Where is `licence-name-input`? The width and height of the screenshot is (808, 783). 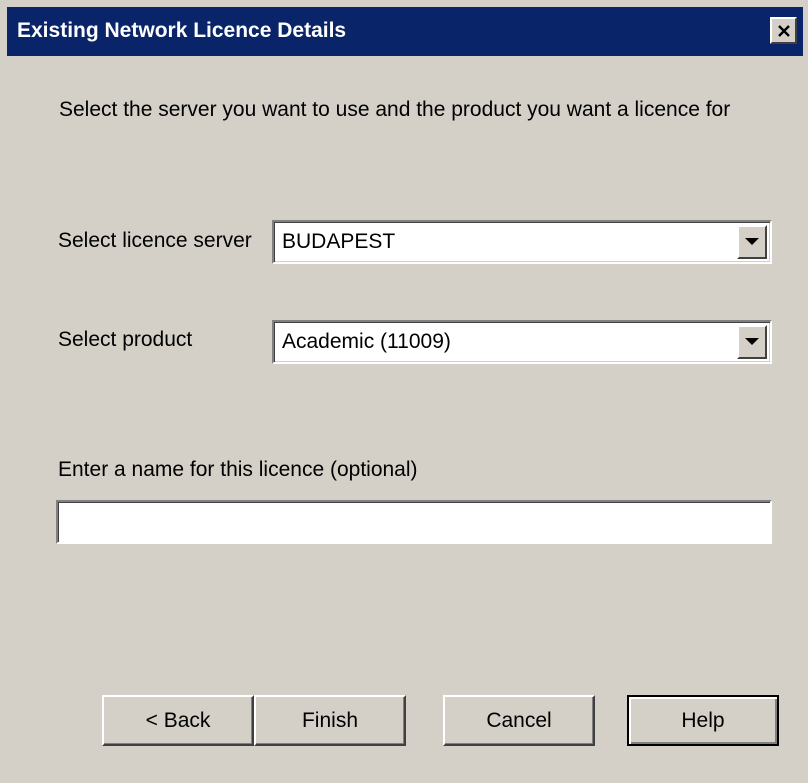
licence-name-input is located at coordinates (414, 522).